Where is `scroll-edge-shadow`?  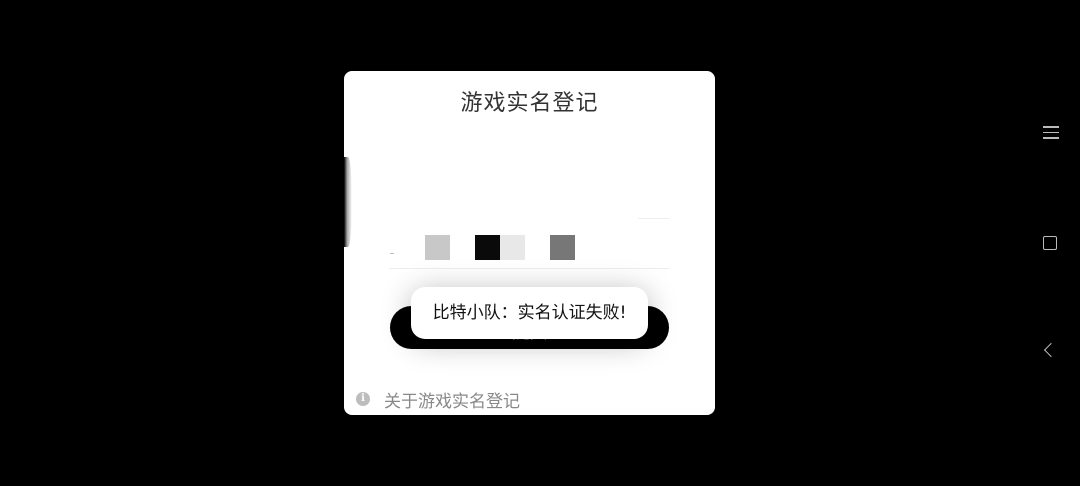
scroll-edge-shadow is located at coordinates (348, 202).